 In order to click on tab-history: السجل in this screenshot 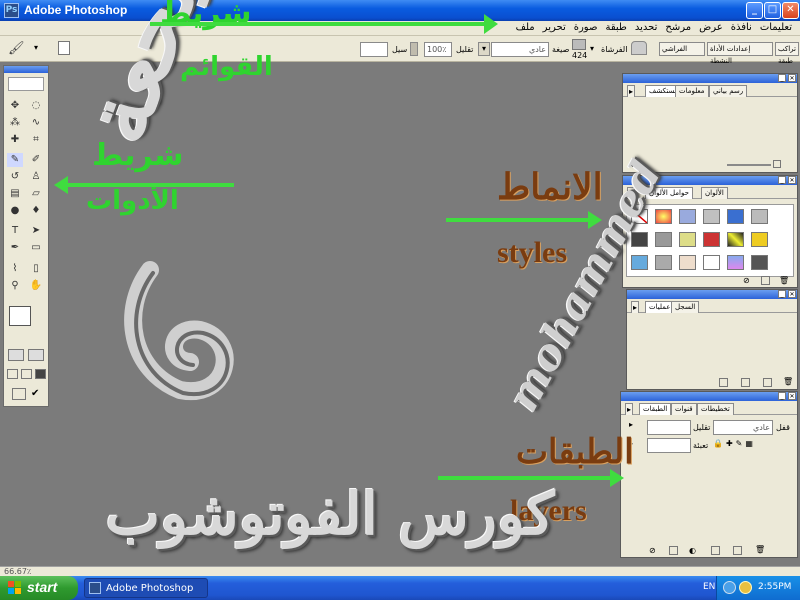, I will do `click(685, 307)`.